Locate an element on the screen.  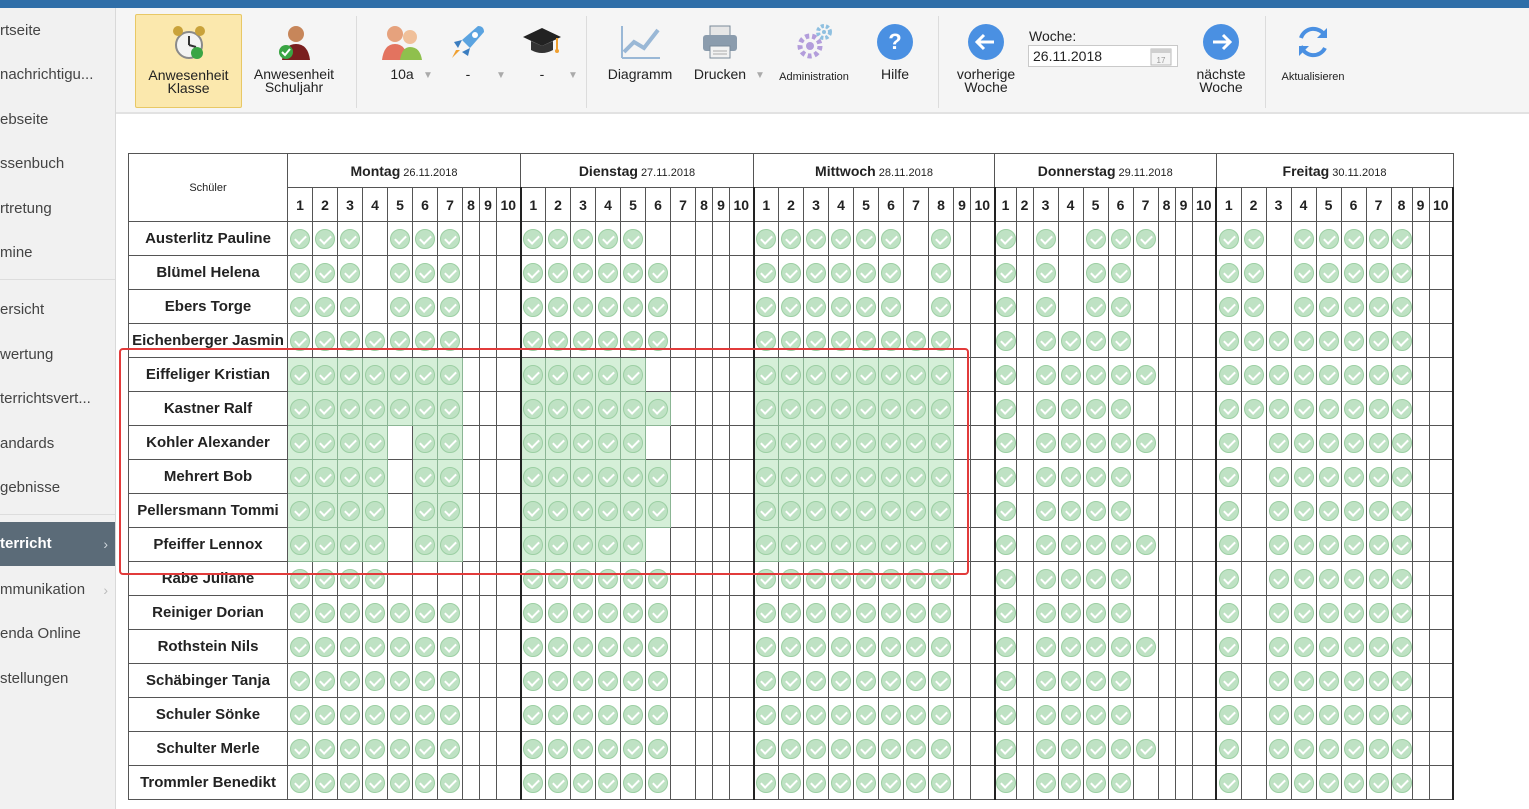
student-name: Schuler Sönke is located at coordinates (208, 714).